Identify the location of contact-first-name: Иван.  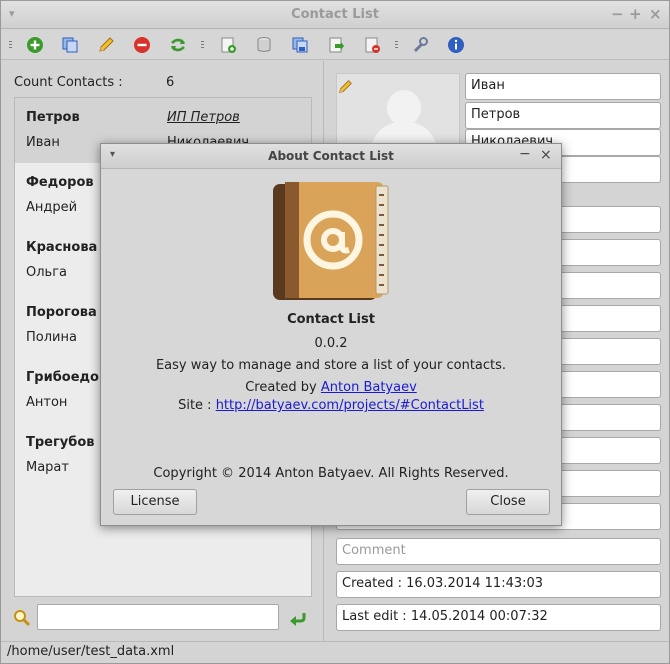
(43, 142).